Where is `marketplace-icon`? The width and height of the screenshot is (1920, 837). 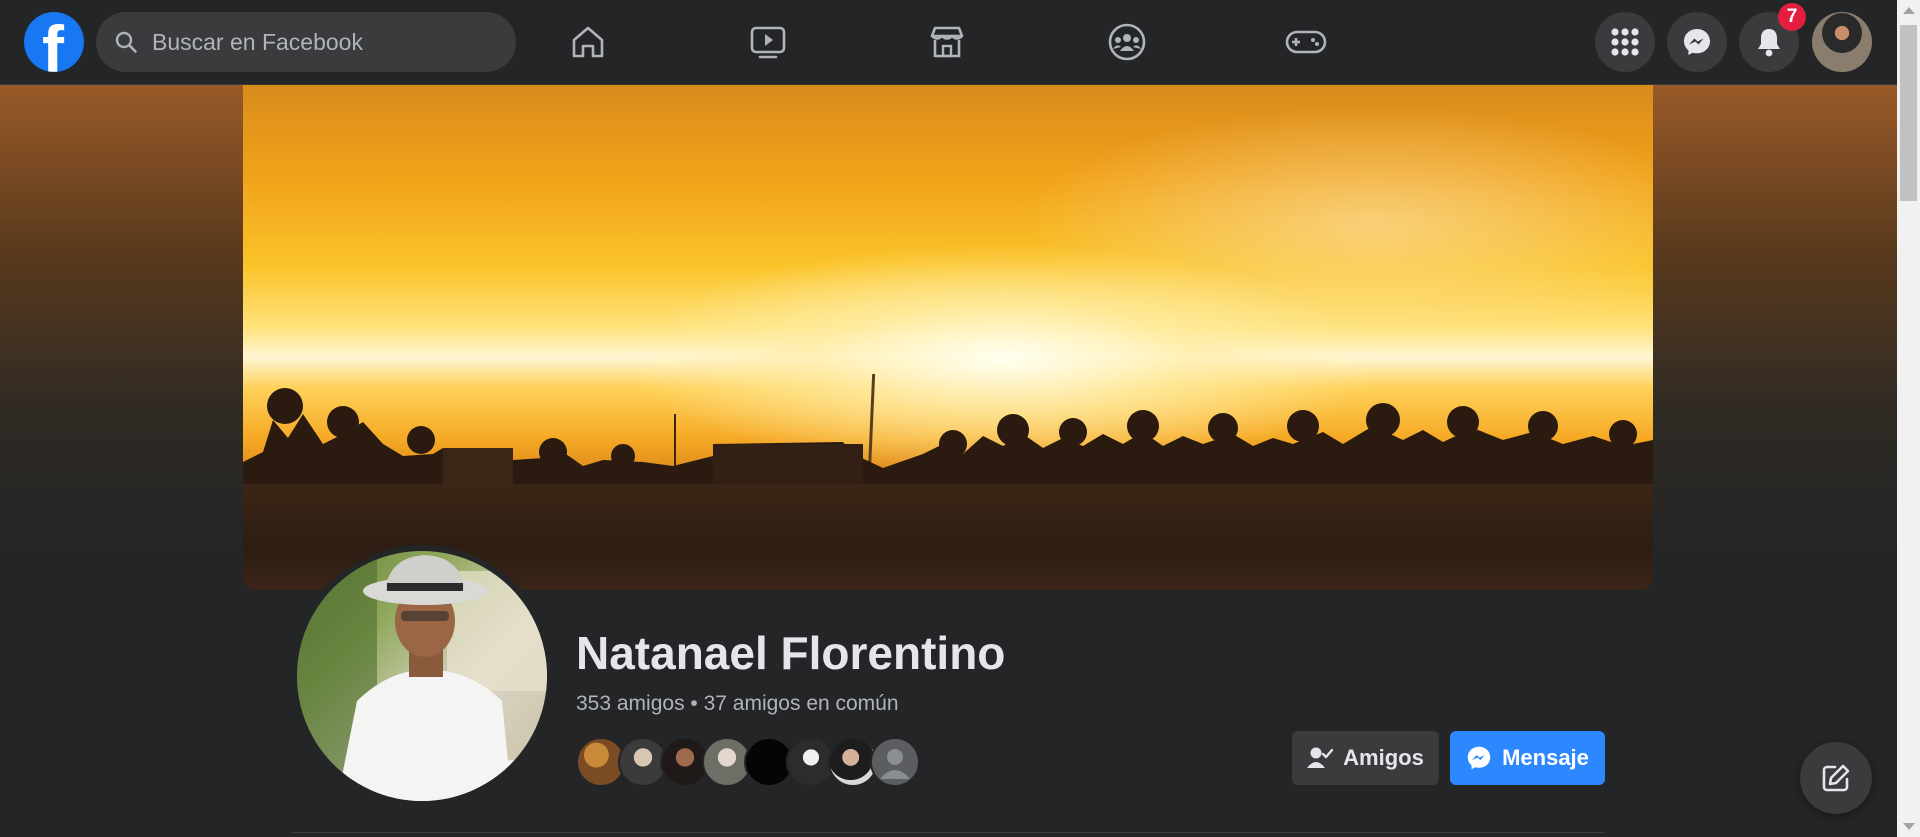 marketplace-icon is located at coordinates (947, 42).